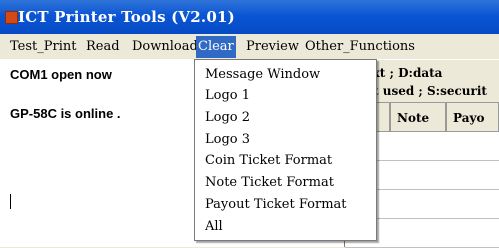 The width and height of the screenshot is (499, 248). What do you see at coordinates (413, 118) in the screenshot?
I see `column-header-note-label: Note` at bounding box center [413, 118].